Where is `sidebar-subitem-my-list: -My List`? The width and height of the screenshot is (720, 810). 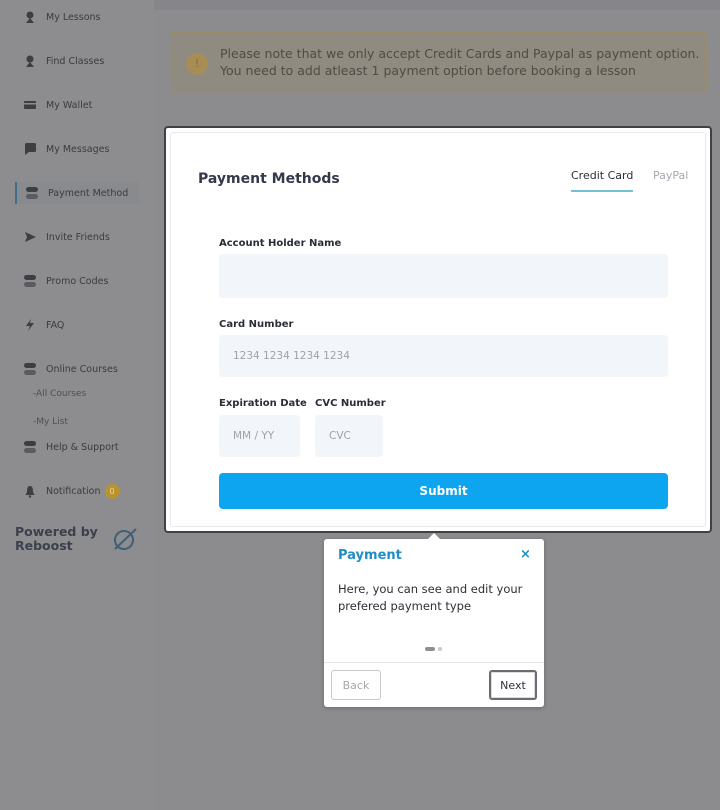 sidebar-subitem-my-list: -My List is located at coordinates (50, 422).